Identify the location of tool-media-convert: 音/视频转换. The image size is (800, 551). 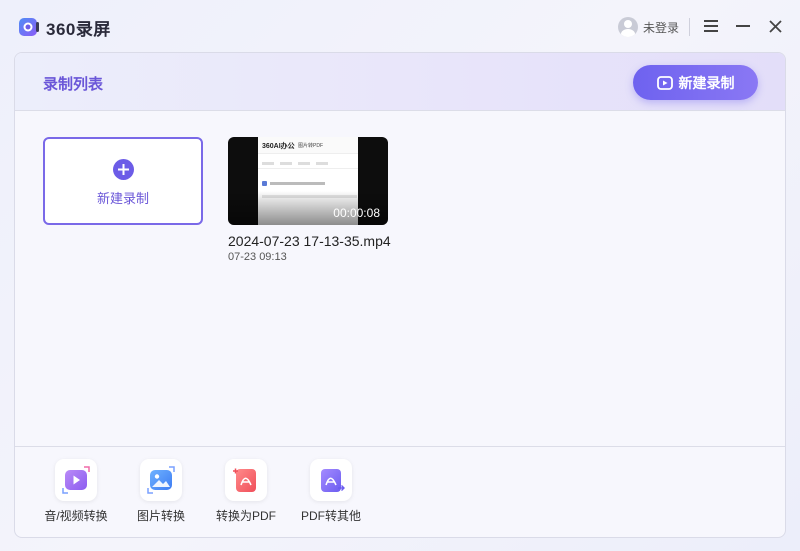
(76, 492).